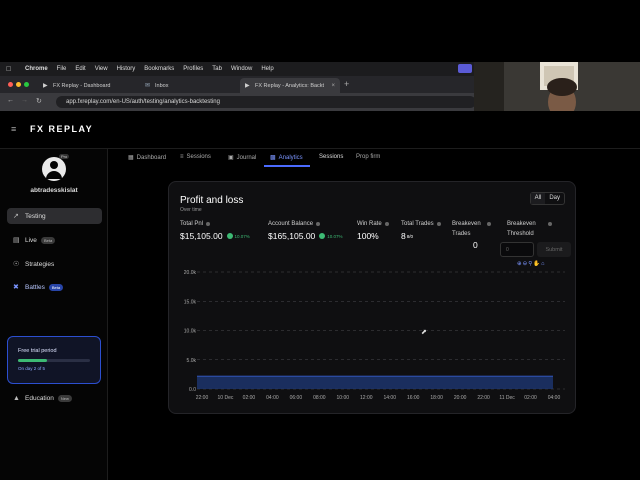 This screenshot has height=480, width=640. Describe the element at coordinates (241, 69) in the screenshot. I see `menu-window: Window` at that location.